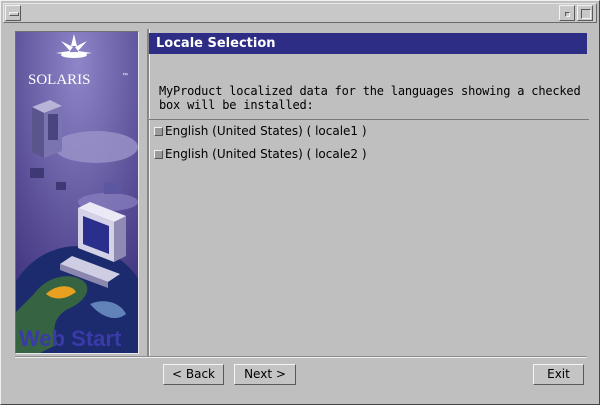 Image resolution: width=600 pixels, height=405 pixels. I want to click on window-menu-button, so click(13, 13).